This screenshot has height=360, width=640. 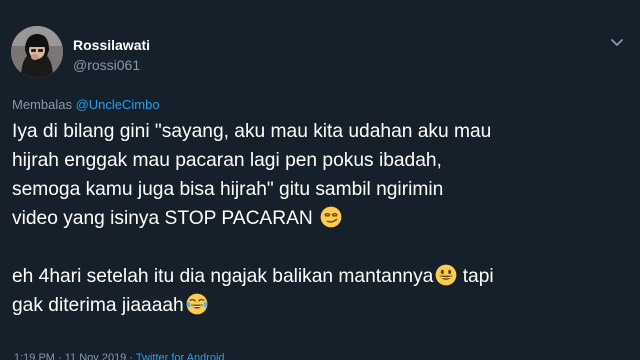 I want to click on username: @rossi061, so click(x=106, y=65).